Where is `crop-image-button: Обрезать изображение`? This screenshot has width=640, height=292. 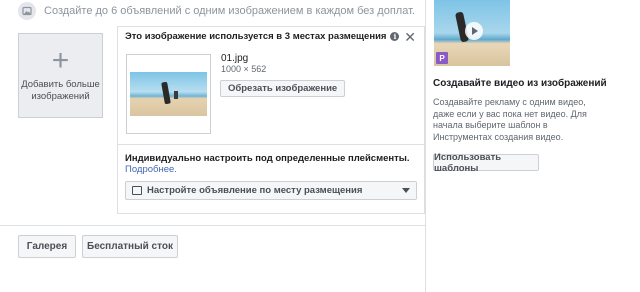 crop-image-button: Обрезать изображение is located at coordinates (283, 88).